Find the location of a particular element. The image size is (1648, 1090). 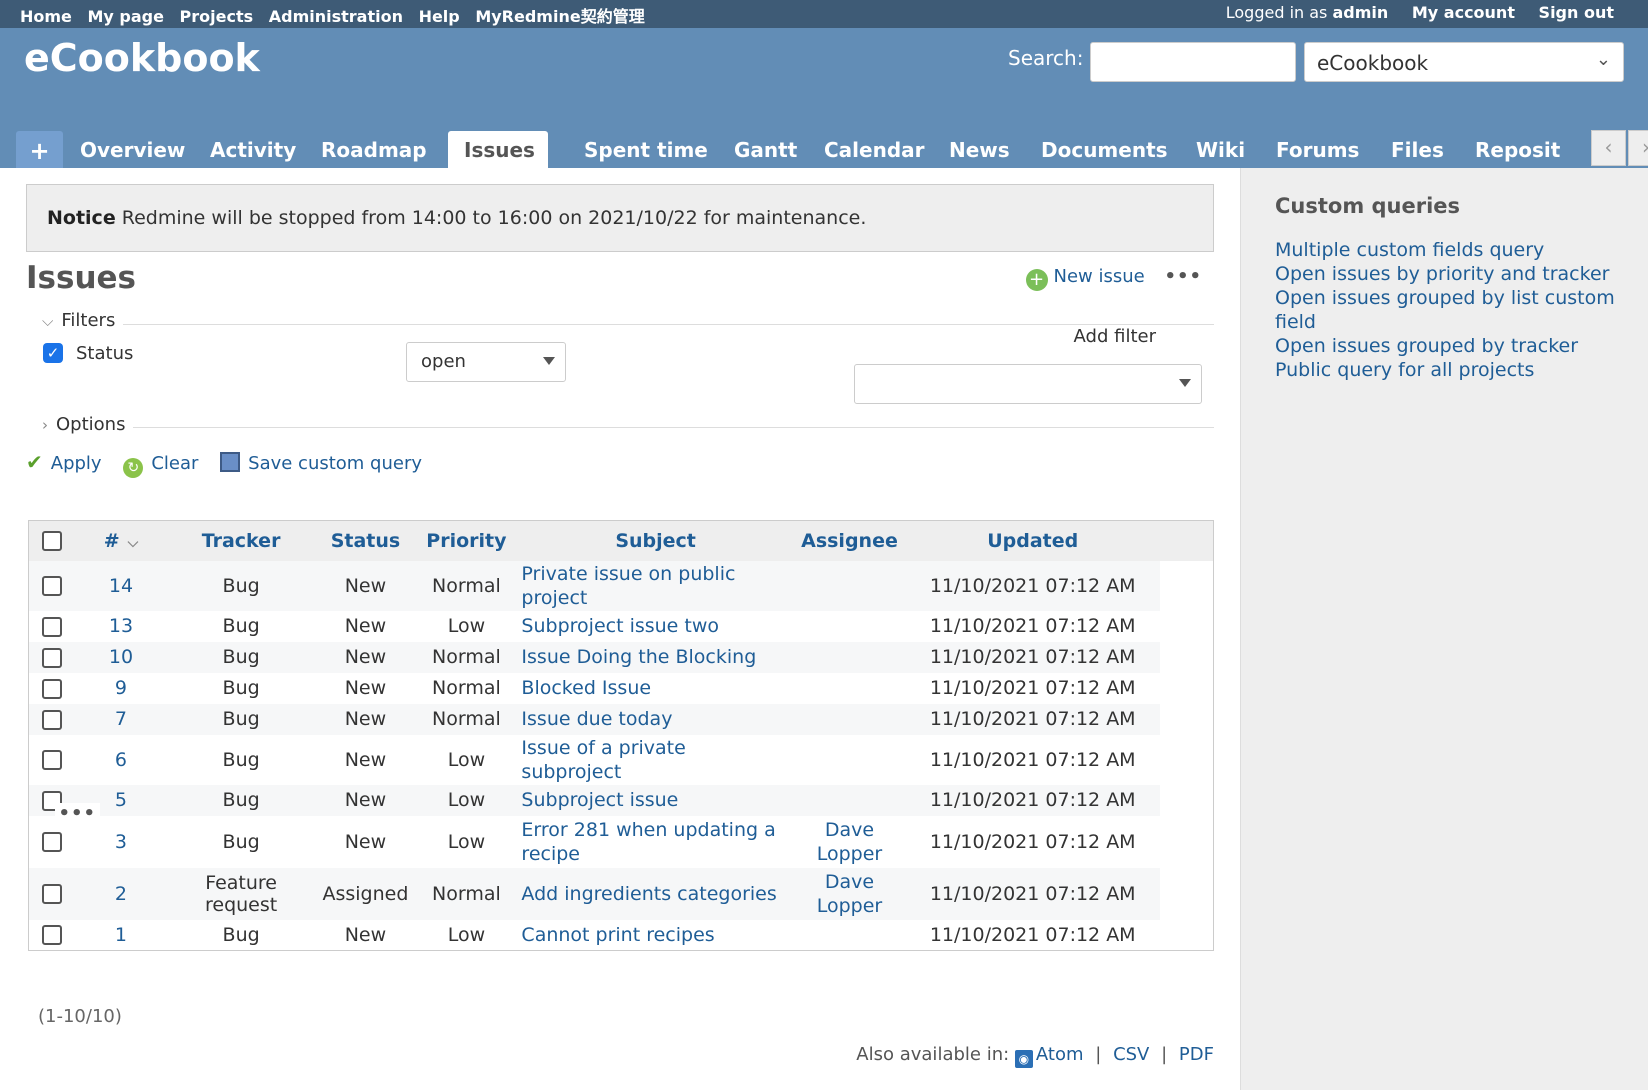

top-menu-help: Help is located at coordinates (439, 16).